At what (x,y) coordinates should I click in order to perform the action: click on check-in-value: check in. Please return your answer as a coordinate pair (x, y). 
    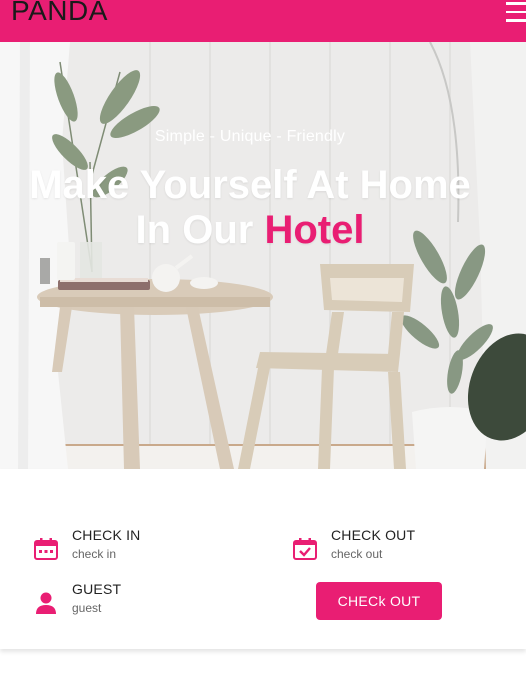
    Looking at the image, I should click on (94, 554).